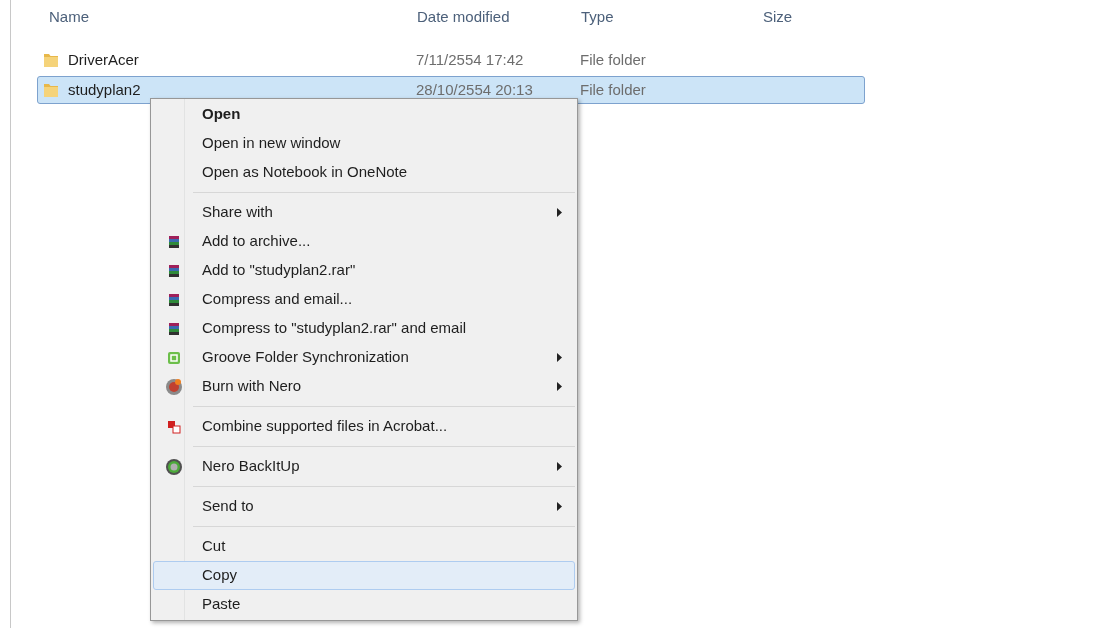 The image size is (1112, 628). I want to click on column-header: Type, so click(672, 17).